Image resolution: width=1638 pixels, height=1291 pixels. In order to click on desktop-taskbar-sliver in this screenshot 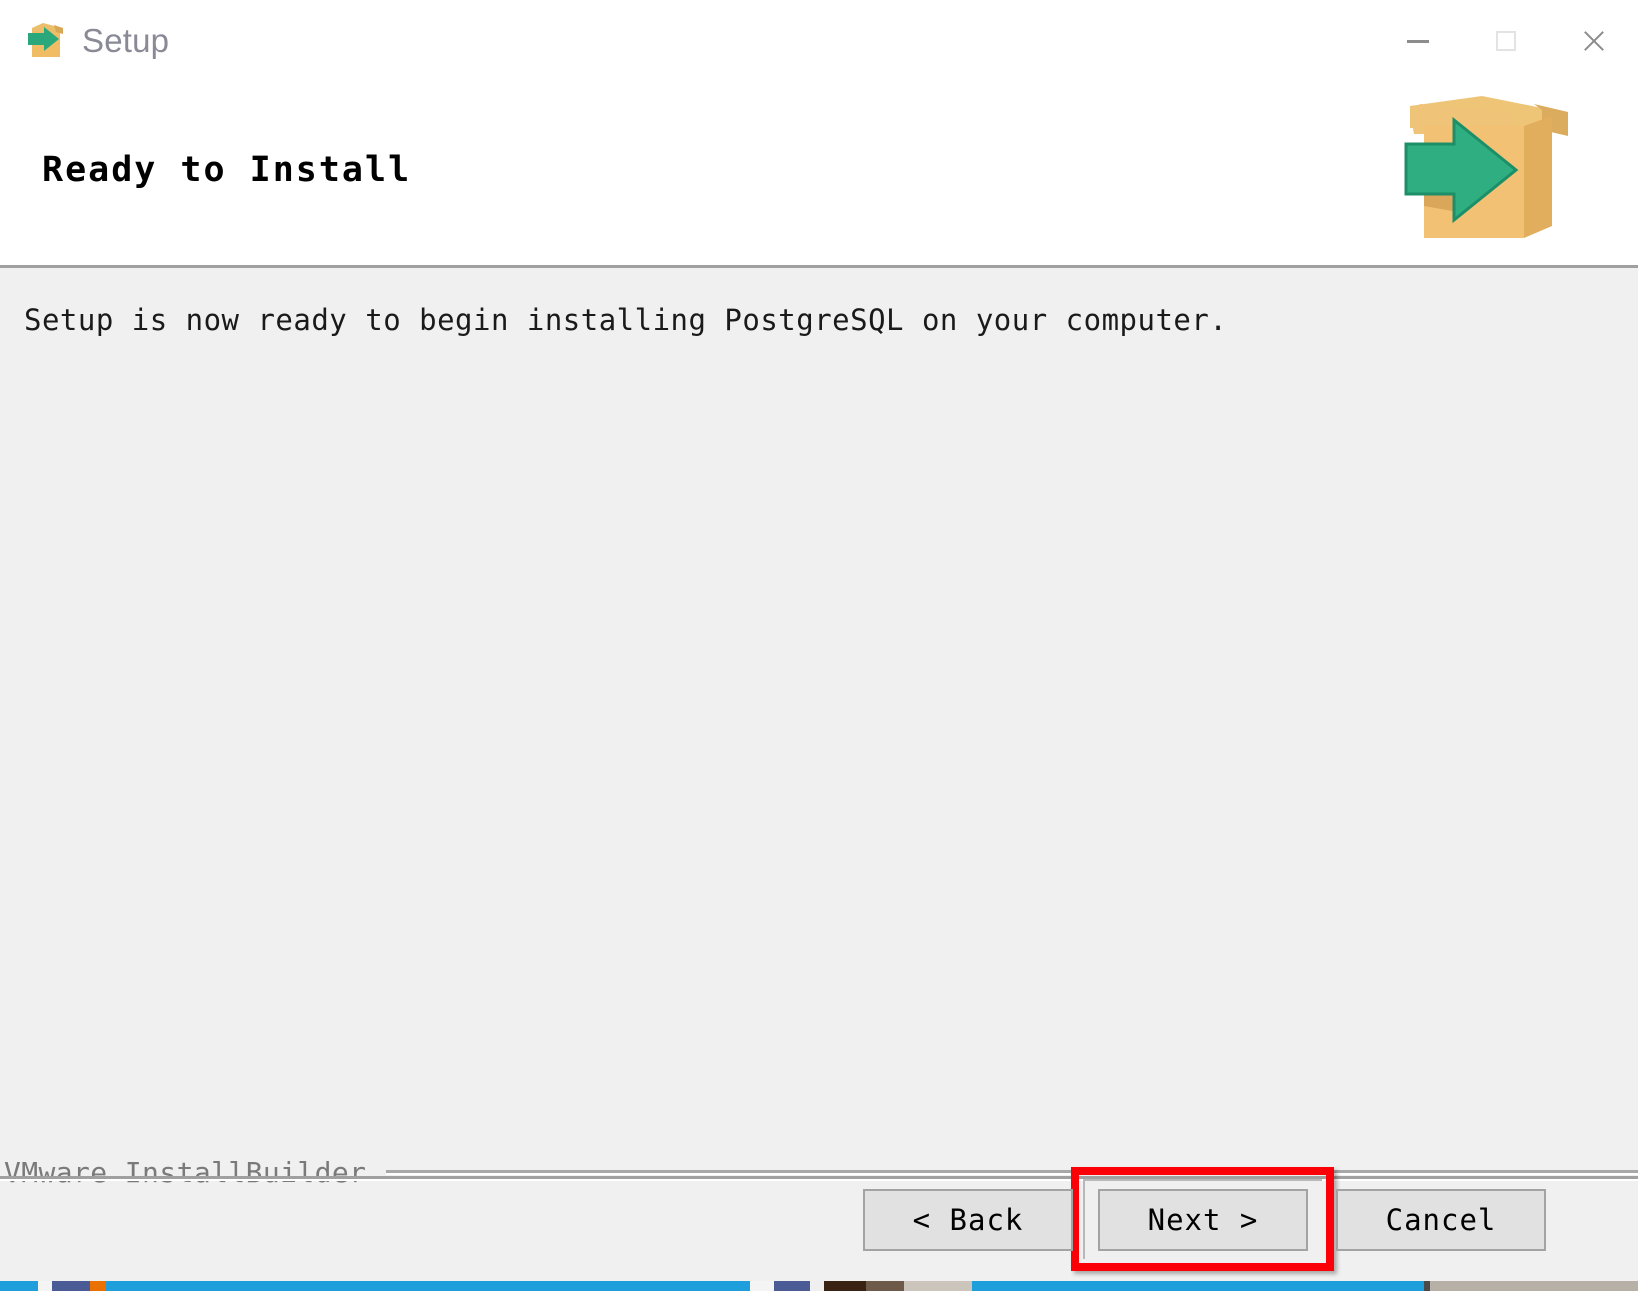, I will do `click(819, 1286)`.